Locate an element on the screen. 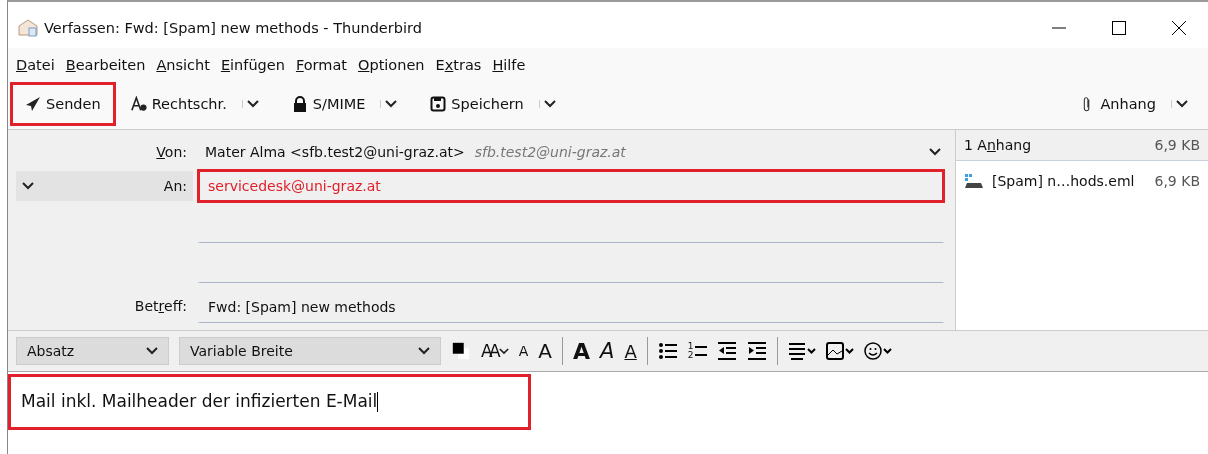  menu-item: Optionen is located at coordinates (391, 65).